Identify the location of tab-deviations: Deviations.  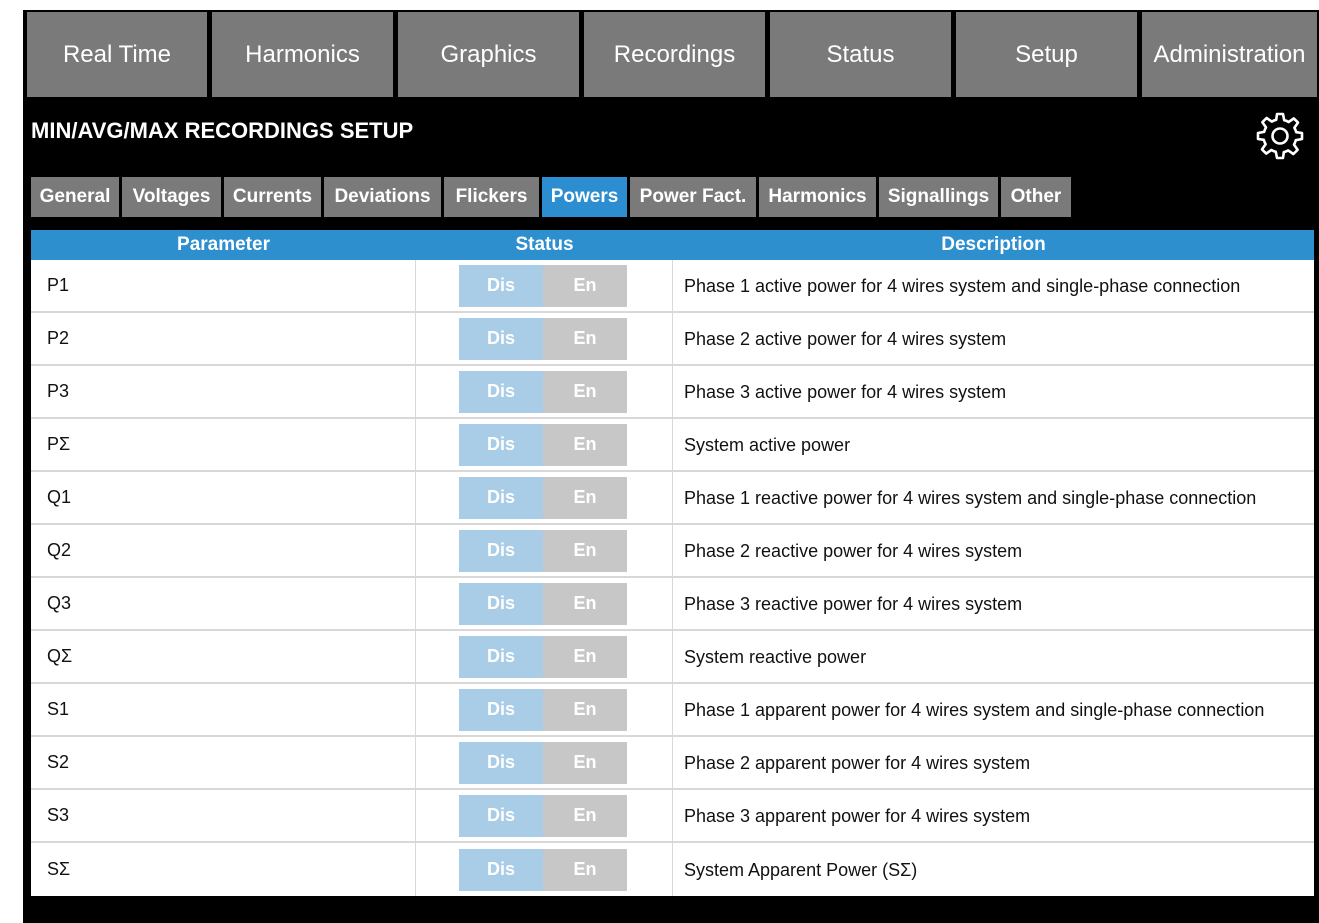
(382, 197).